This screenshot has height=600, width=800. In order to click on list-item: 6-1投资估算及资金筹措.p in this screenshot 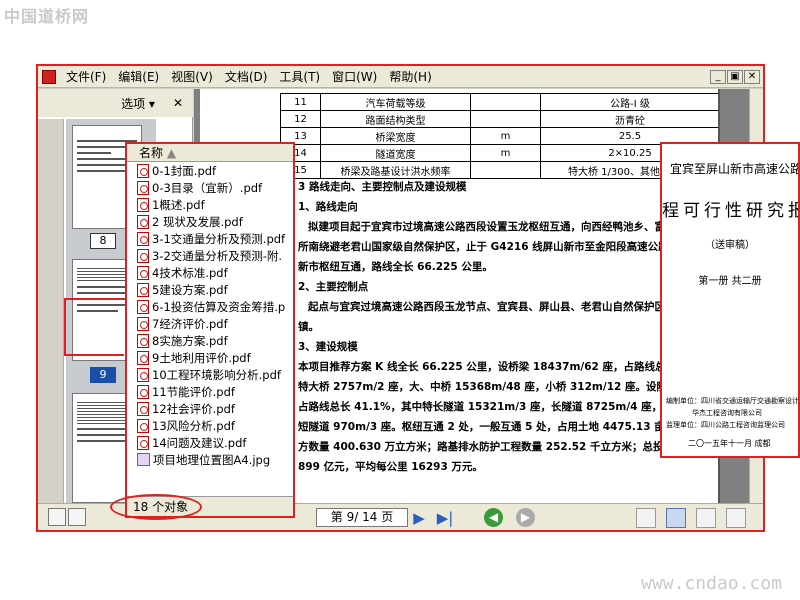, I will do `click(210, 306)`.